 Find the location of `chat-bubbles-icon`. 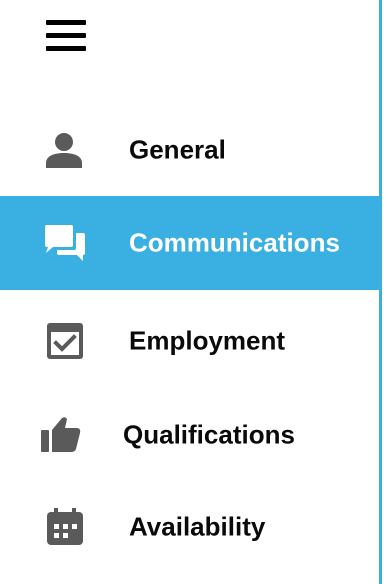

chat-bubbles-icon is located at coordinates (65, 243).